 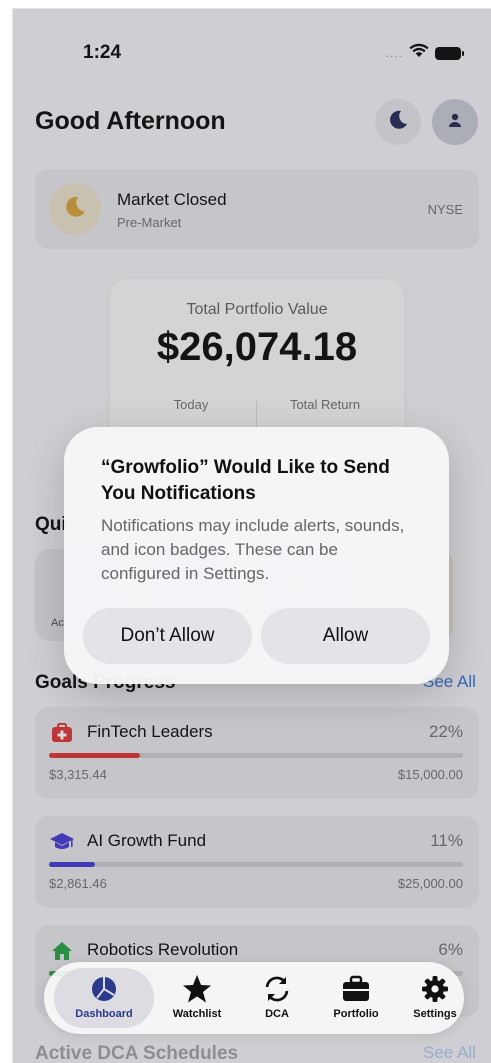 I want to click on tab-label: Watchlist, so click(x=197, y=1014).